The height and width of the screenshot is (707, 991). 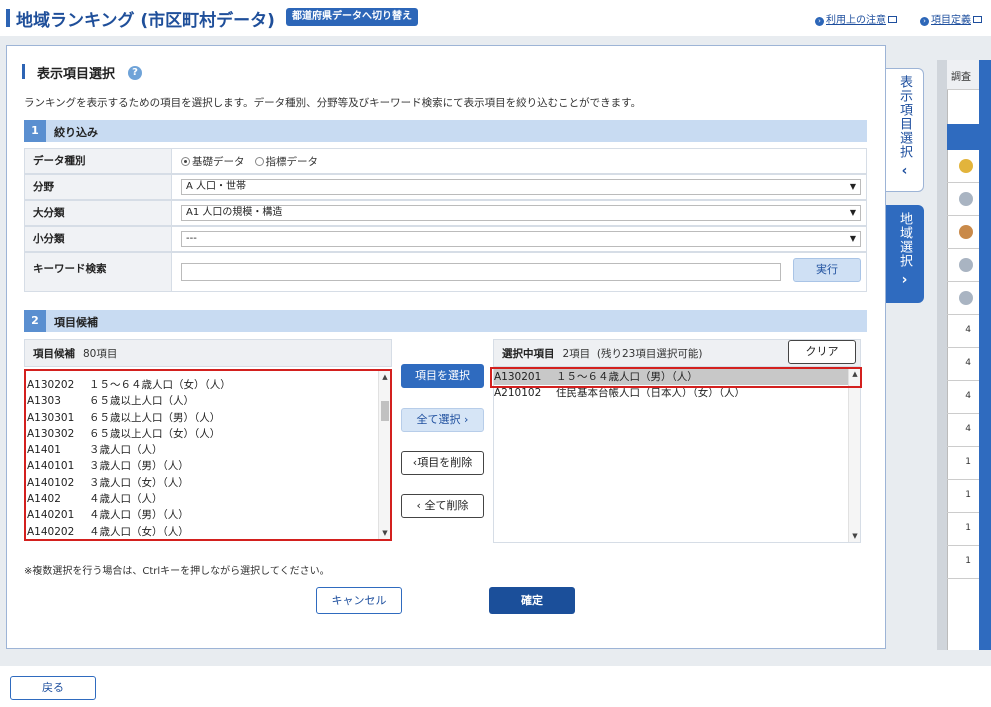 I want to click on delete-all-button: ‹ 全て削除, so click(x=442, y=506).